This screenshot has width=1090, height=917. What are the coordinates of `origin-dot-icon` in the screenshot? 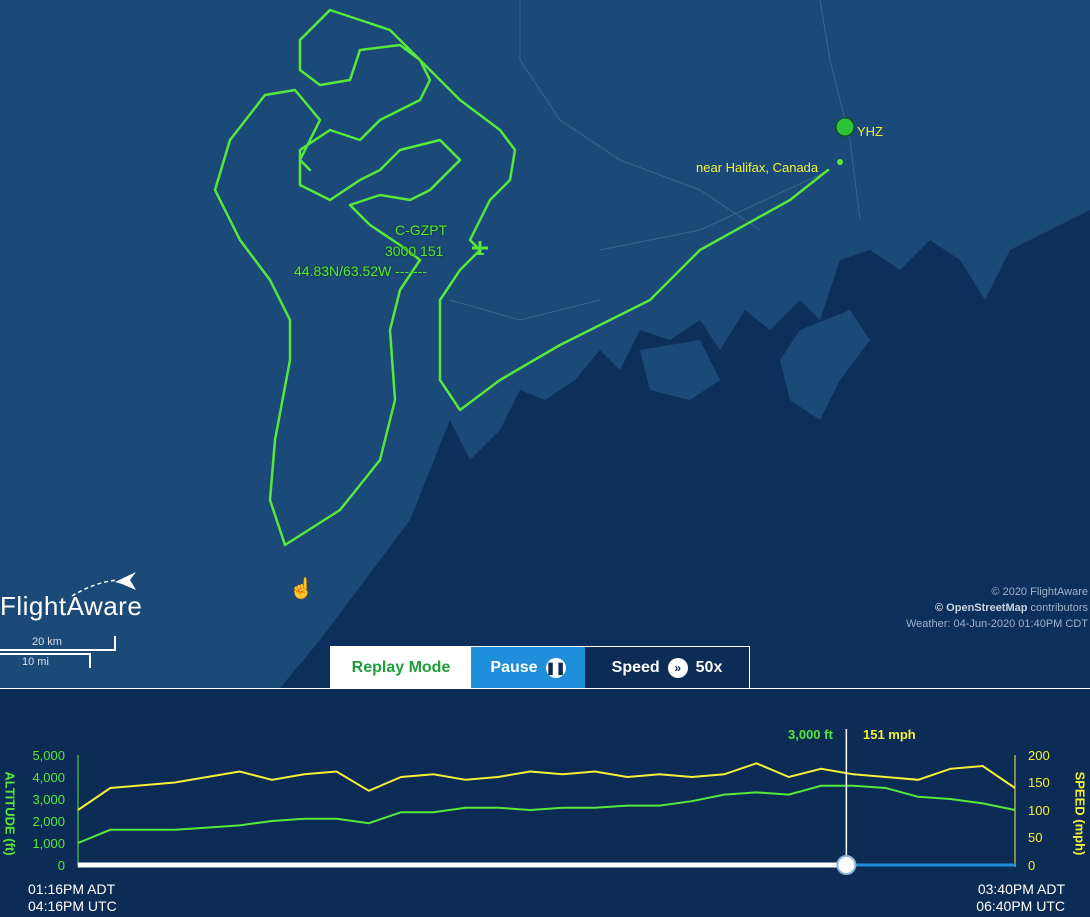 It's located at (840, 162).